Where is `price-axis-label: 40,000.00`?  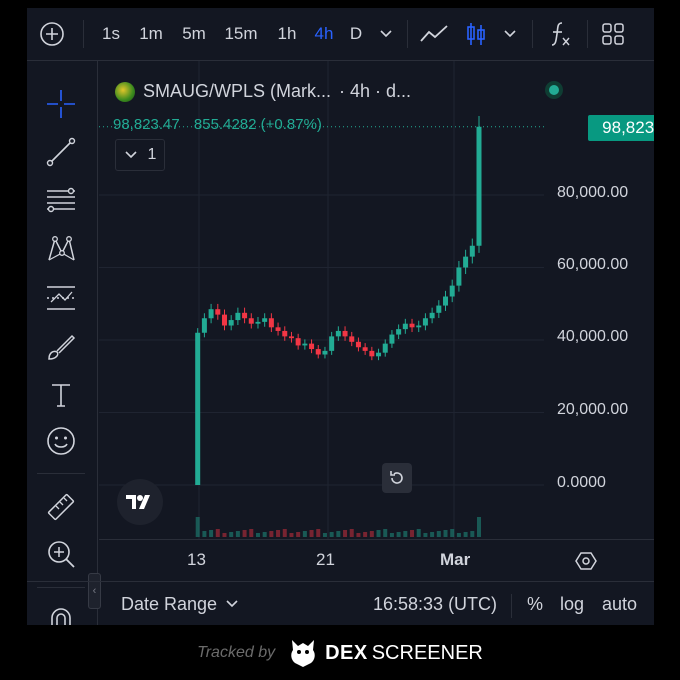
price-axis-label: 40,000.00 is located at coordinates (593, 336).